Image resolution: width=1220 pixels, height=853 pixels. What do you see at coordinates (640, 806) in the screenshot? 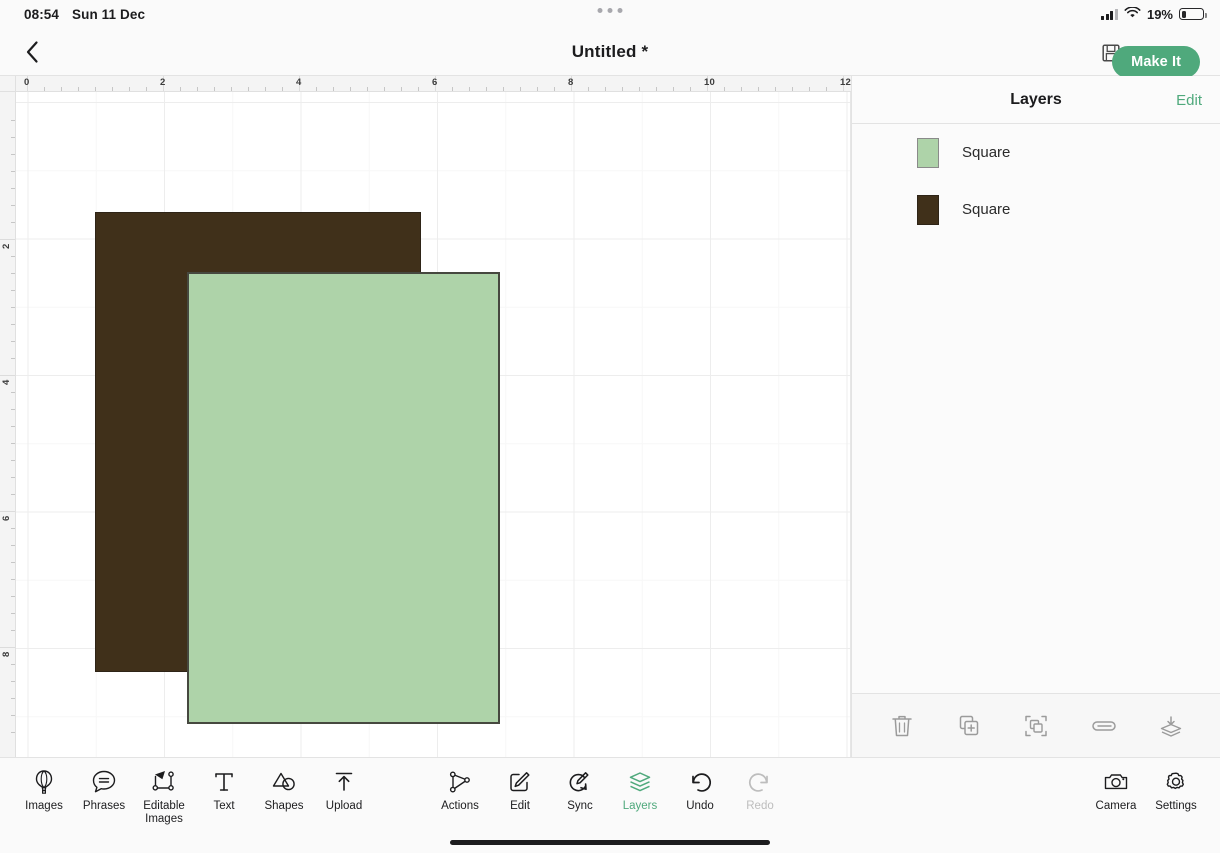
I see `tool-label: Layers` at bounding box center [640, 806].